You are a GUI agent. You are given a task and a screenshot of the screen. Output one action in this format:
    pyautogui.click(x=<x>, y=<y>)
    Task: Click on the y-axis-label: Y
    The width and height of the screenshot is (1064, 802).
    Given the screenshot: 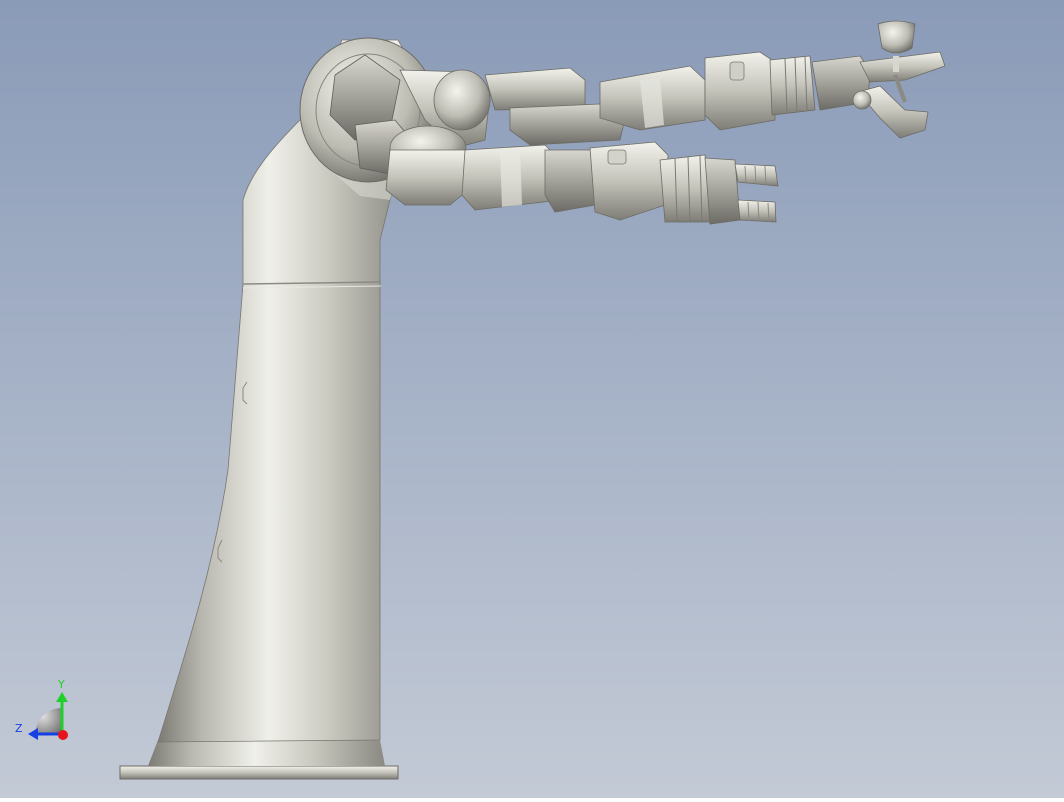 What is the action you would take?
    pyautogui.click(x=61, y=684)
    